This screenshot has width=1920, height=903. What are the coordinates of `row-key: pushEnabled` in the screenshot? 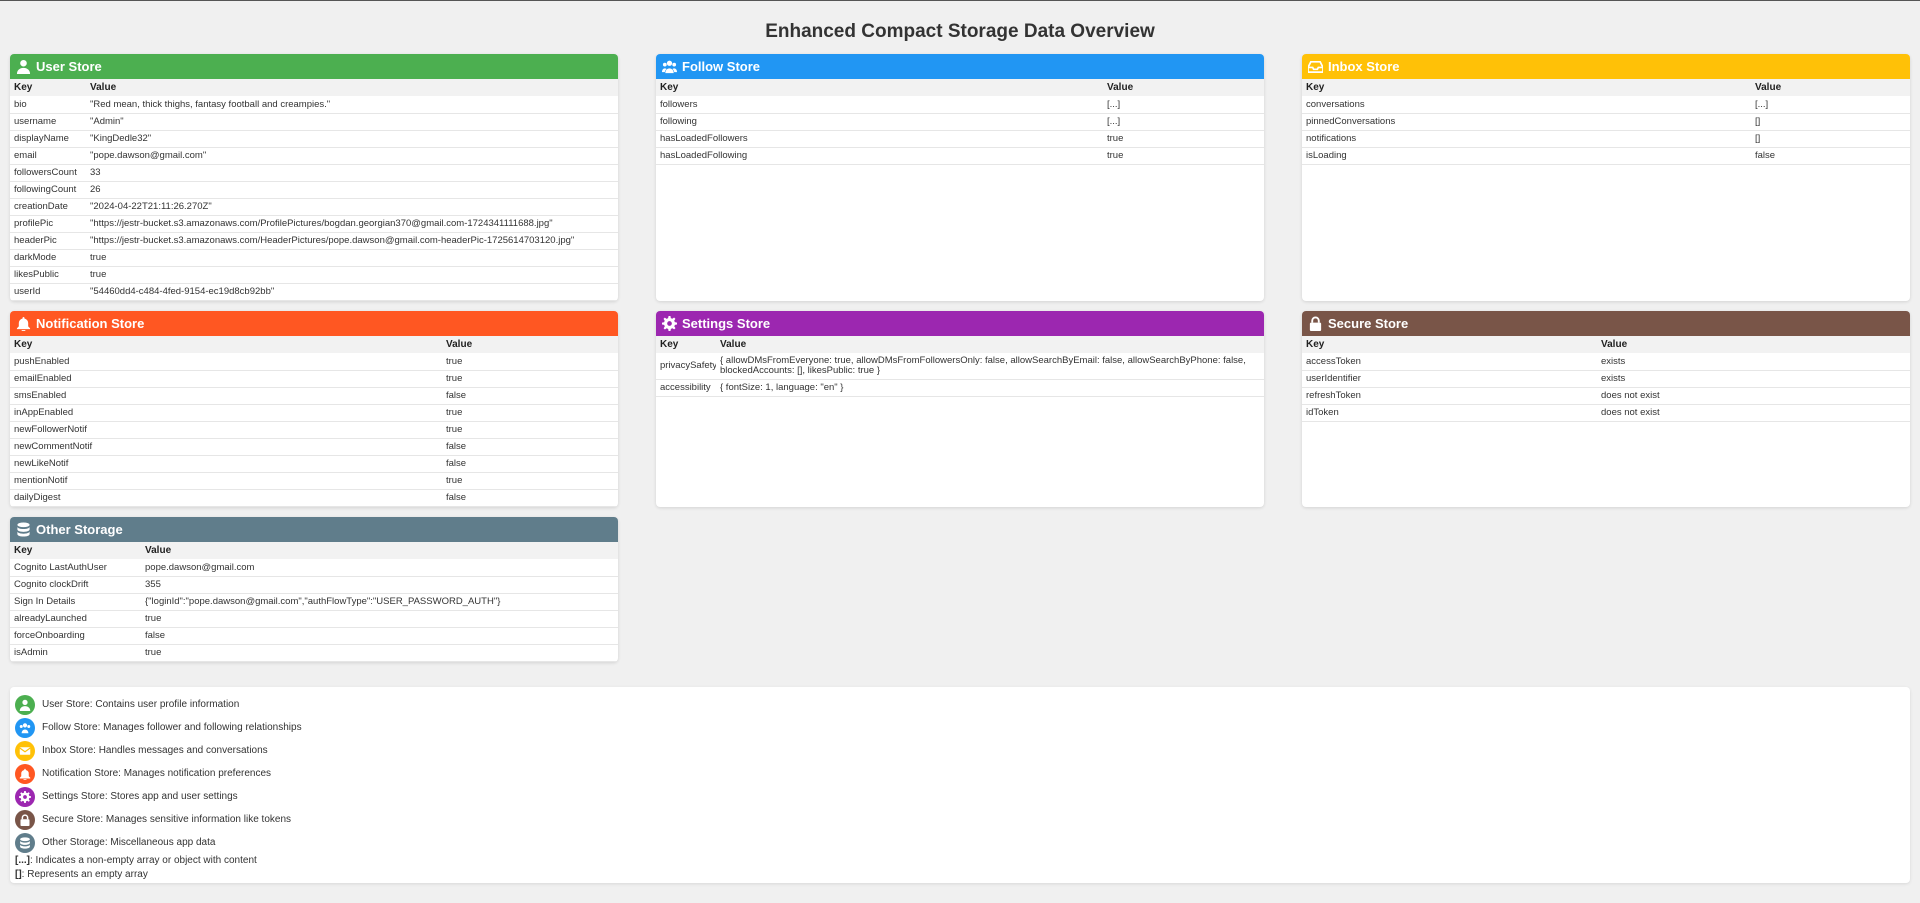 It's located at (226, 362).